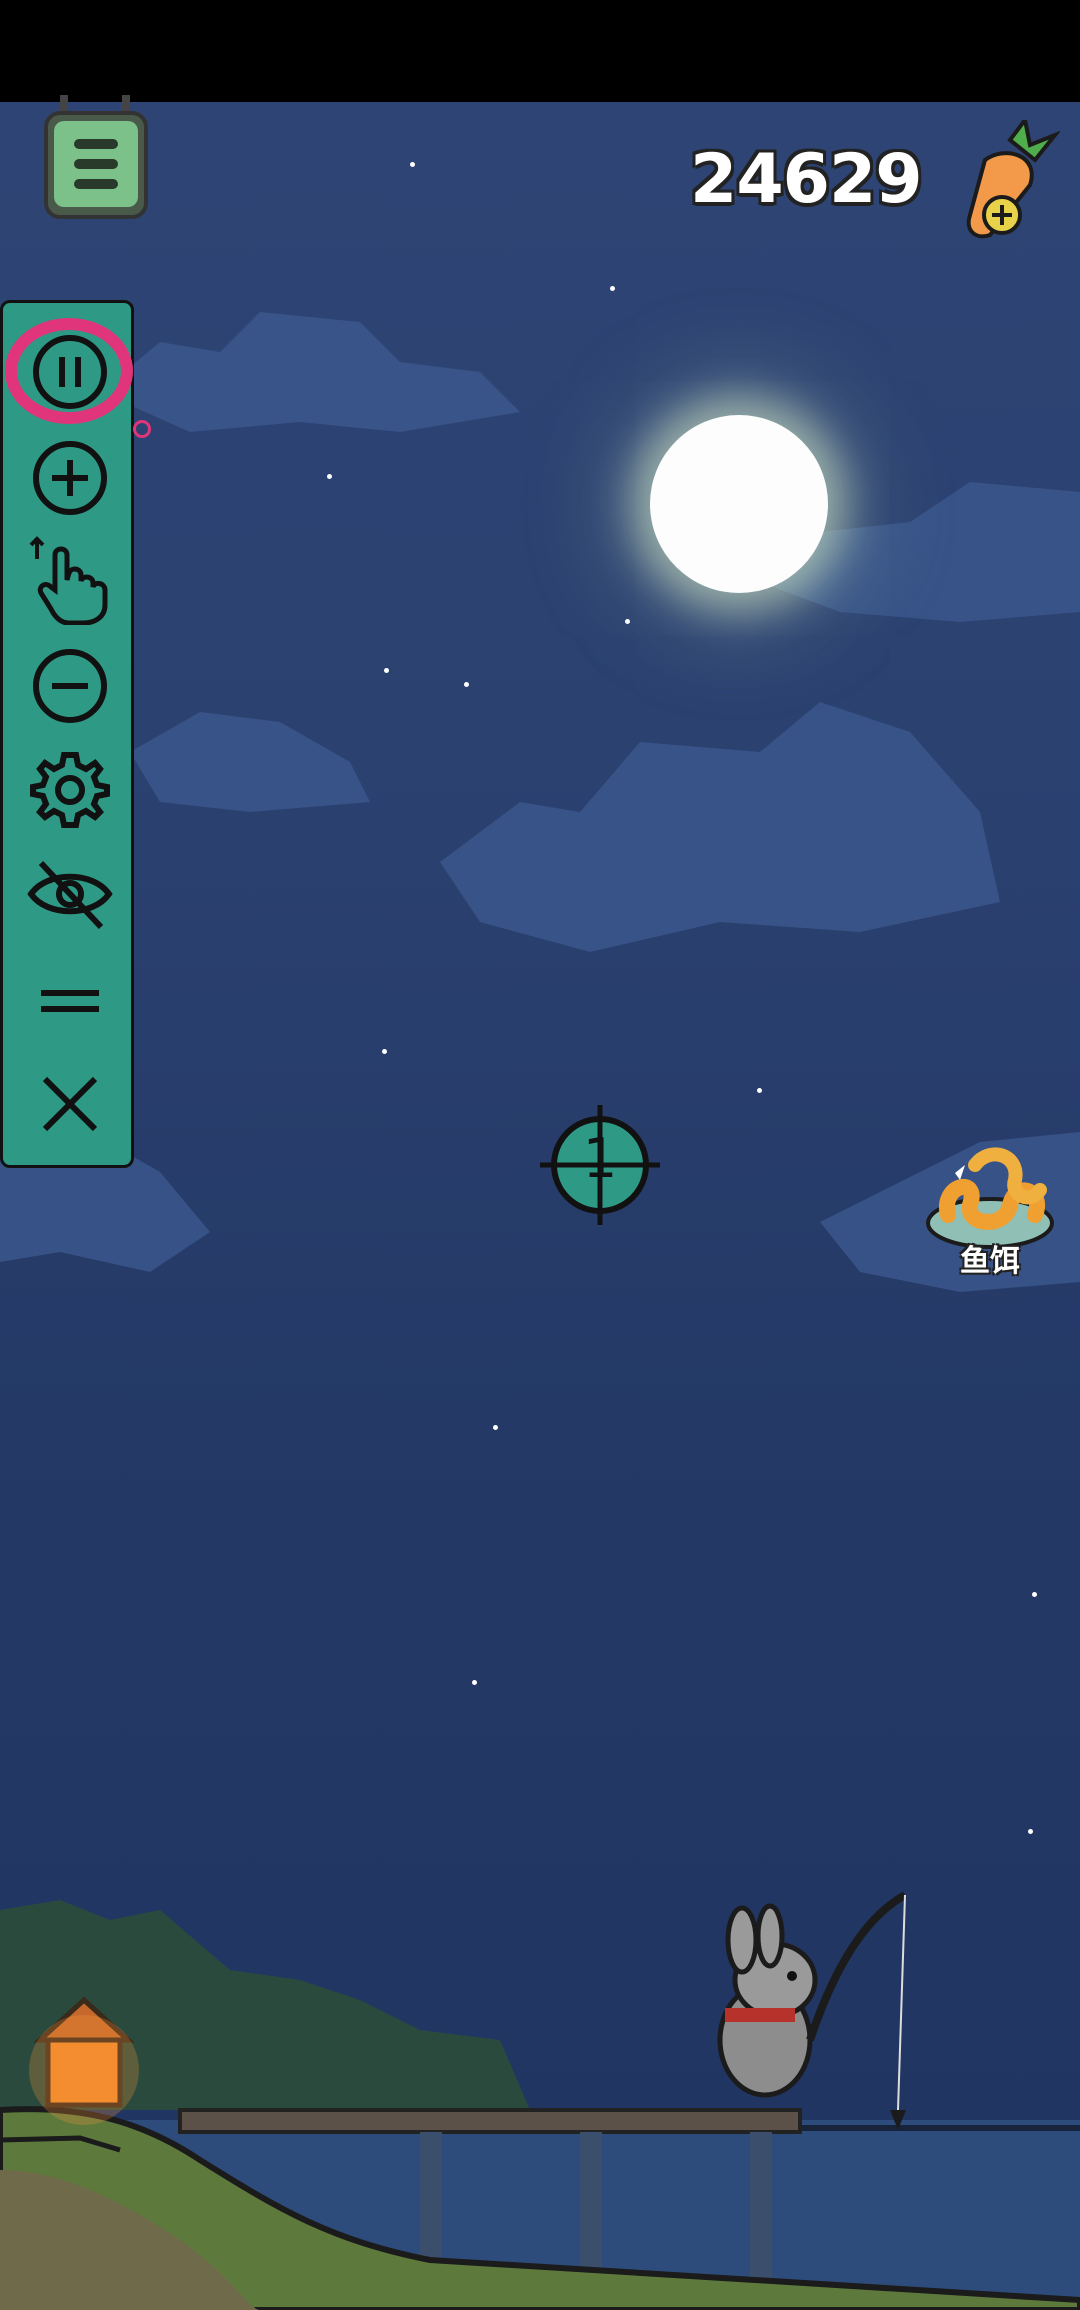  What do you see at coordinates (69, 371) in the screenshot?
I see `tap-highlight-ring` at bounding box center [69, 371].